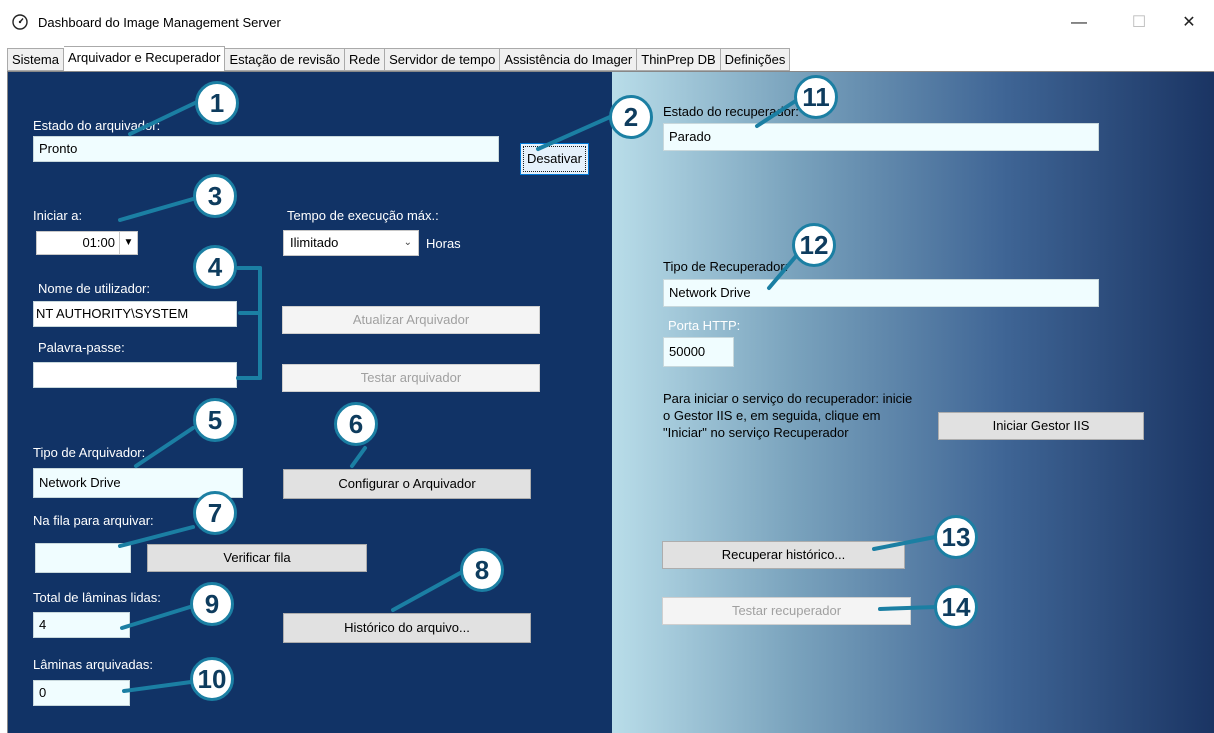 The height and width of the screenshot is (733, 1214). What do you see at coordinates (351, 243) in the screenshot?
I see `max-runtime-select: Ilimitado ⌄` at bounding box center [351, 243].